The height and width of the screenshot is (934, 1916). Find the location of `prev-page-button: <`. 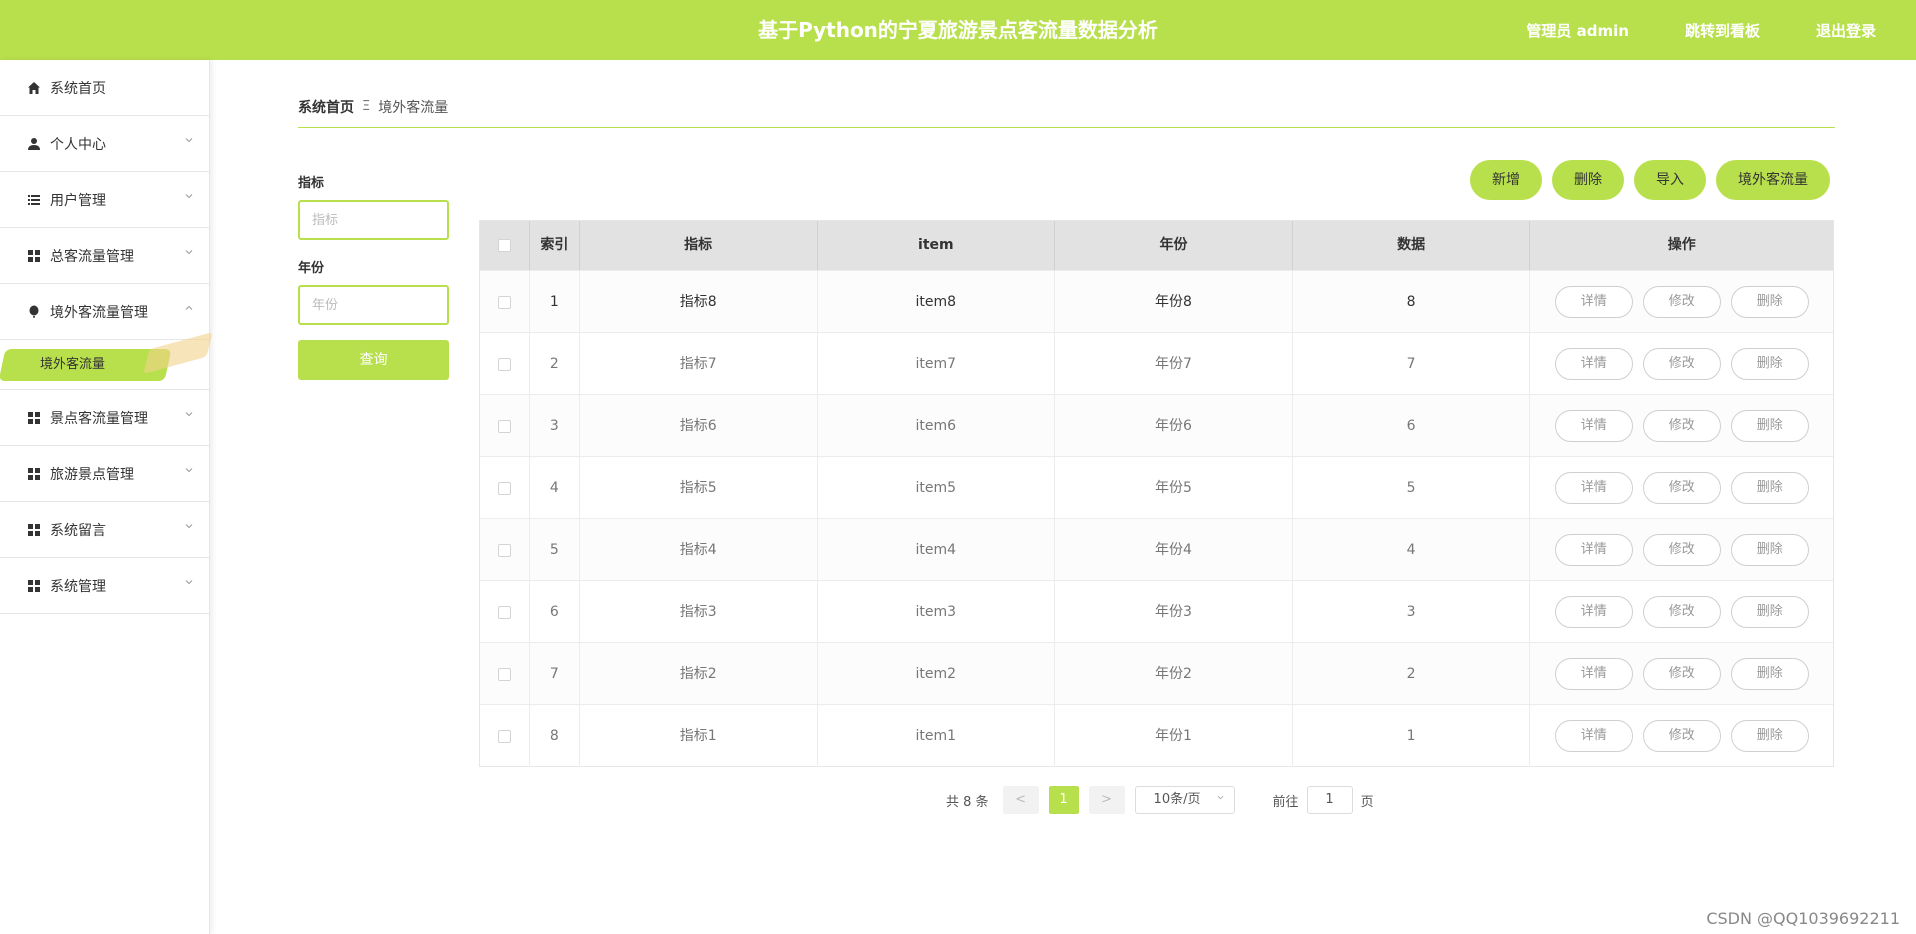

prev-page-button: < is located at coordinates (1020, 800).